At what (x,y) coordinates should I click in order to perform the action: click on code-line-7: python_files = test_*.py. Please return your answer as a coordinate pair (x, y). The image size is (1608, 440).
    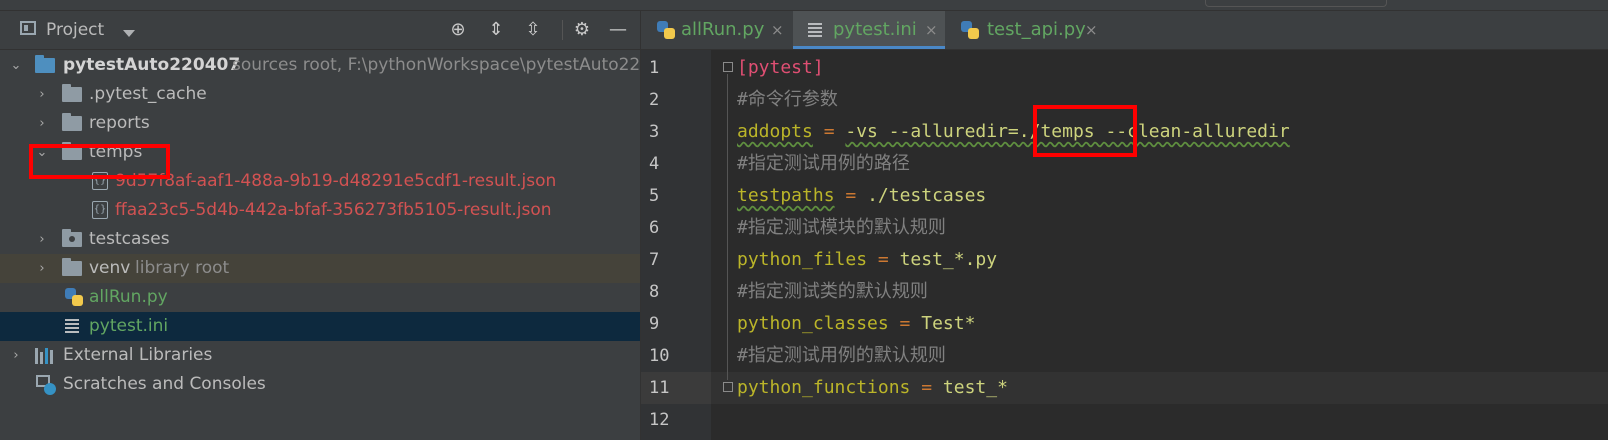
    Looking at the image, I should click on (867, 260).